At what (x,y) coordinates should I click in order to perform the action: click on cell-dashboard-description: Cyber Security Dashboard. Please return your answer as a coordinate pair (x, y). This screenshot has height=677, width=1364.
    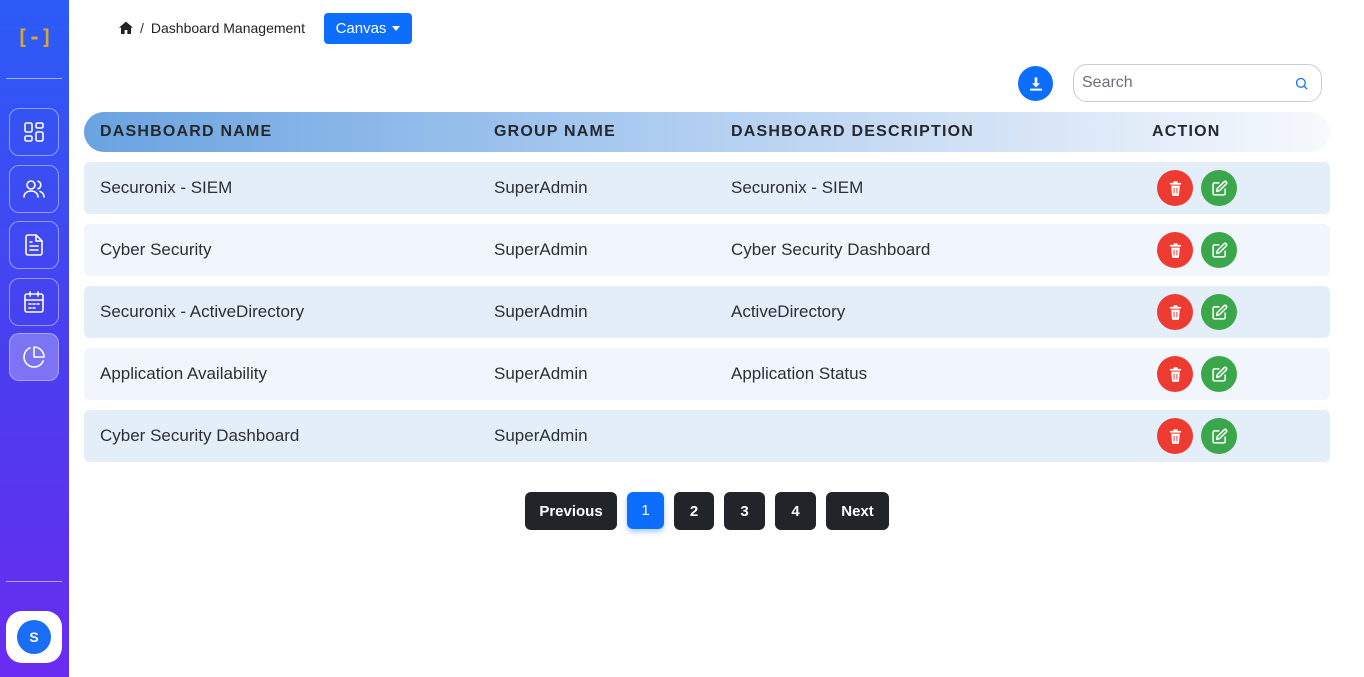
    Looking at the image, I should click on (831, 249).